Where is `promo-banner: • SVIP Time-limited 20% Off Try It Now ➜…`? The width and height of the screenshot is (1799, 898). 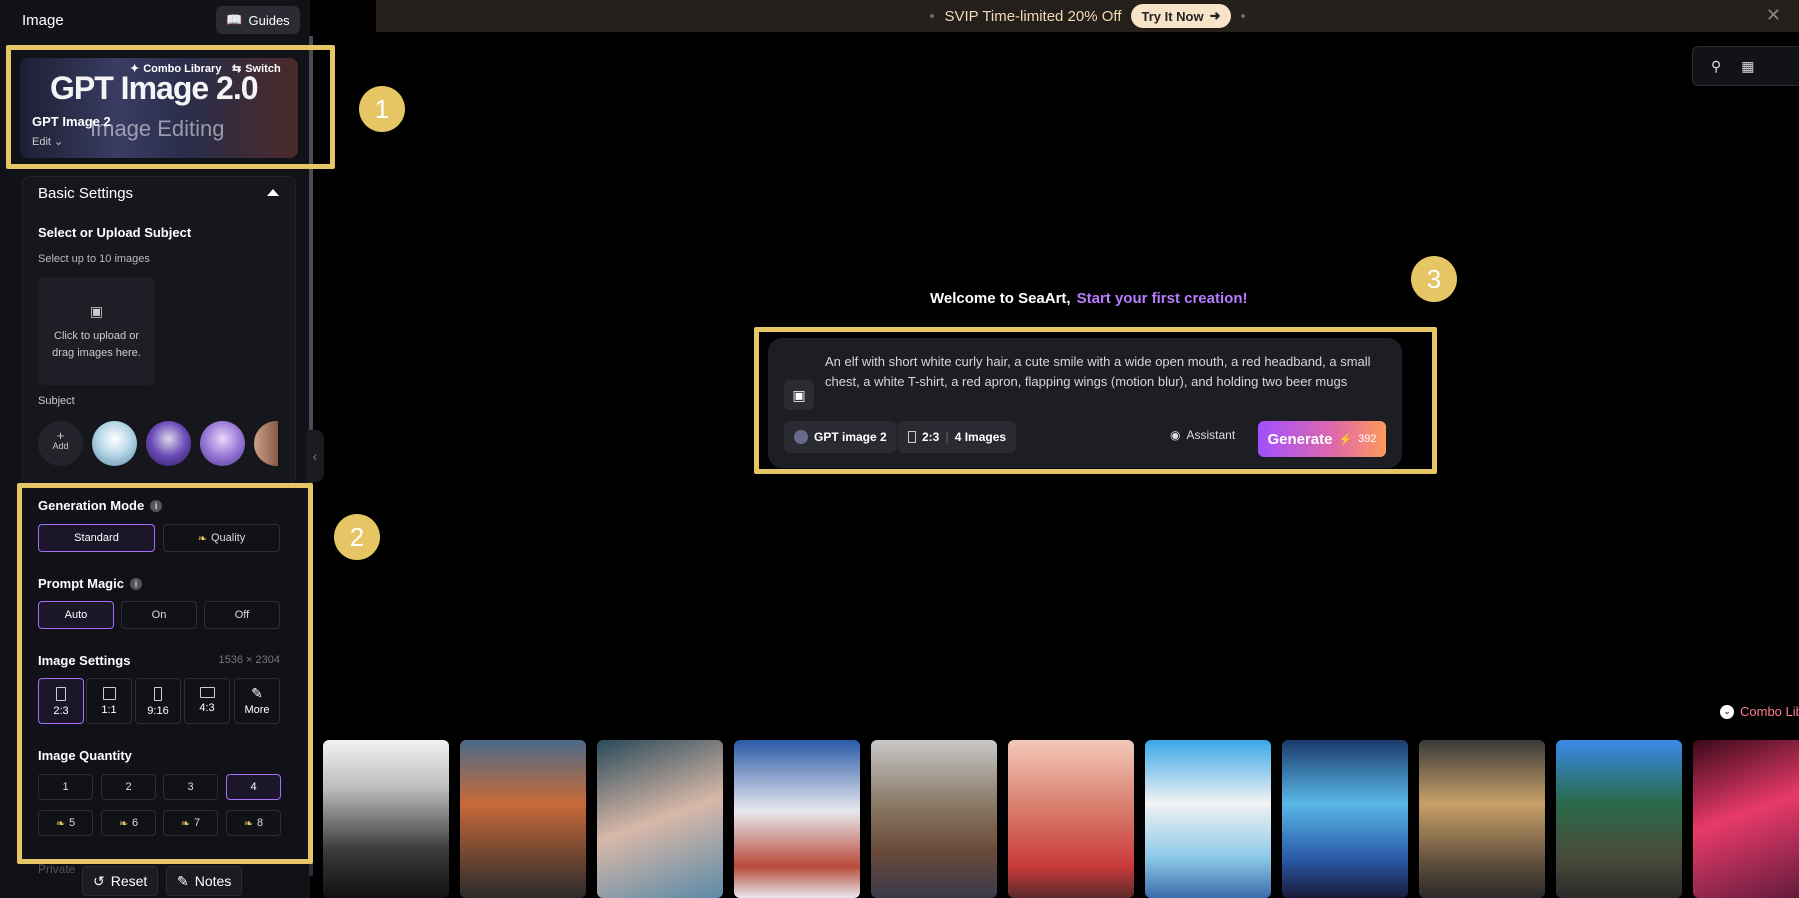
promo-banner: • SVIP Time-limited 20% Off Try It Now ➜… is located at coordinates (1087, 16).